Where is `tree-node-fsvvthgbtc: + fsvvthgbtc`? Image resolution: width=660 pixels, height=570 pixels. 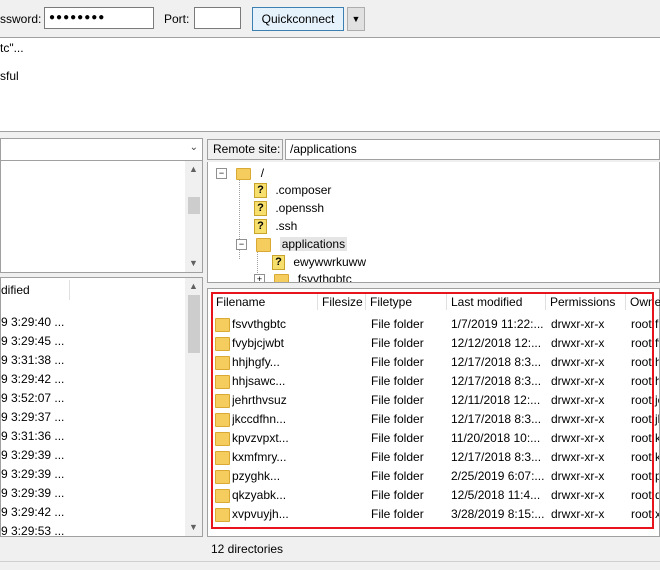 tree-node-fsvvthgbtc: + fsvvthgbtc is located at coordinates (303, 276).